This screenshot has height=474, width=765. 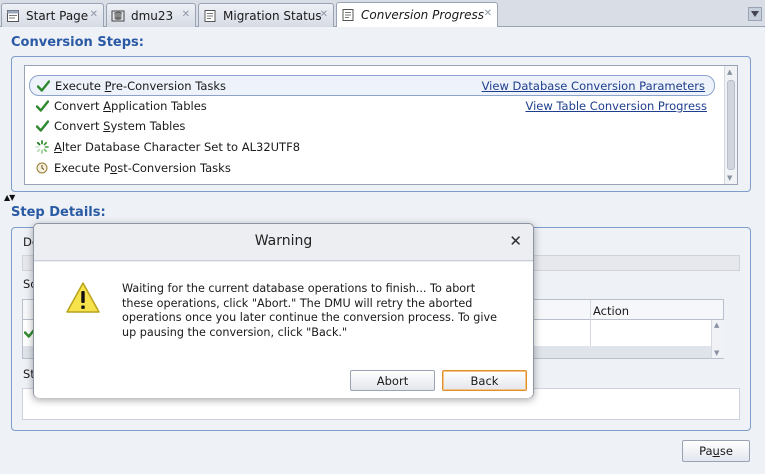 What do you see at coordinates (42, 168) in the screenshot?
I see `clock-icon` at bounding box center [42, 168].